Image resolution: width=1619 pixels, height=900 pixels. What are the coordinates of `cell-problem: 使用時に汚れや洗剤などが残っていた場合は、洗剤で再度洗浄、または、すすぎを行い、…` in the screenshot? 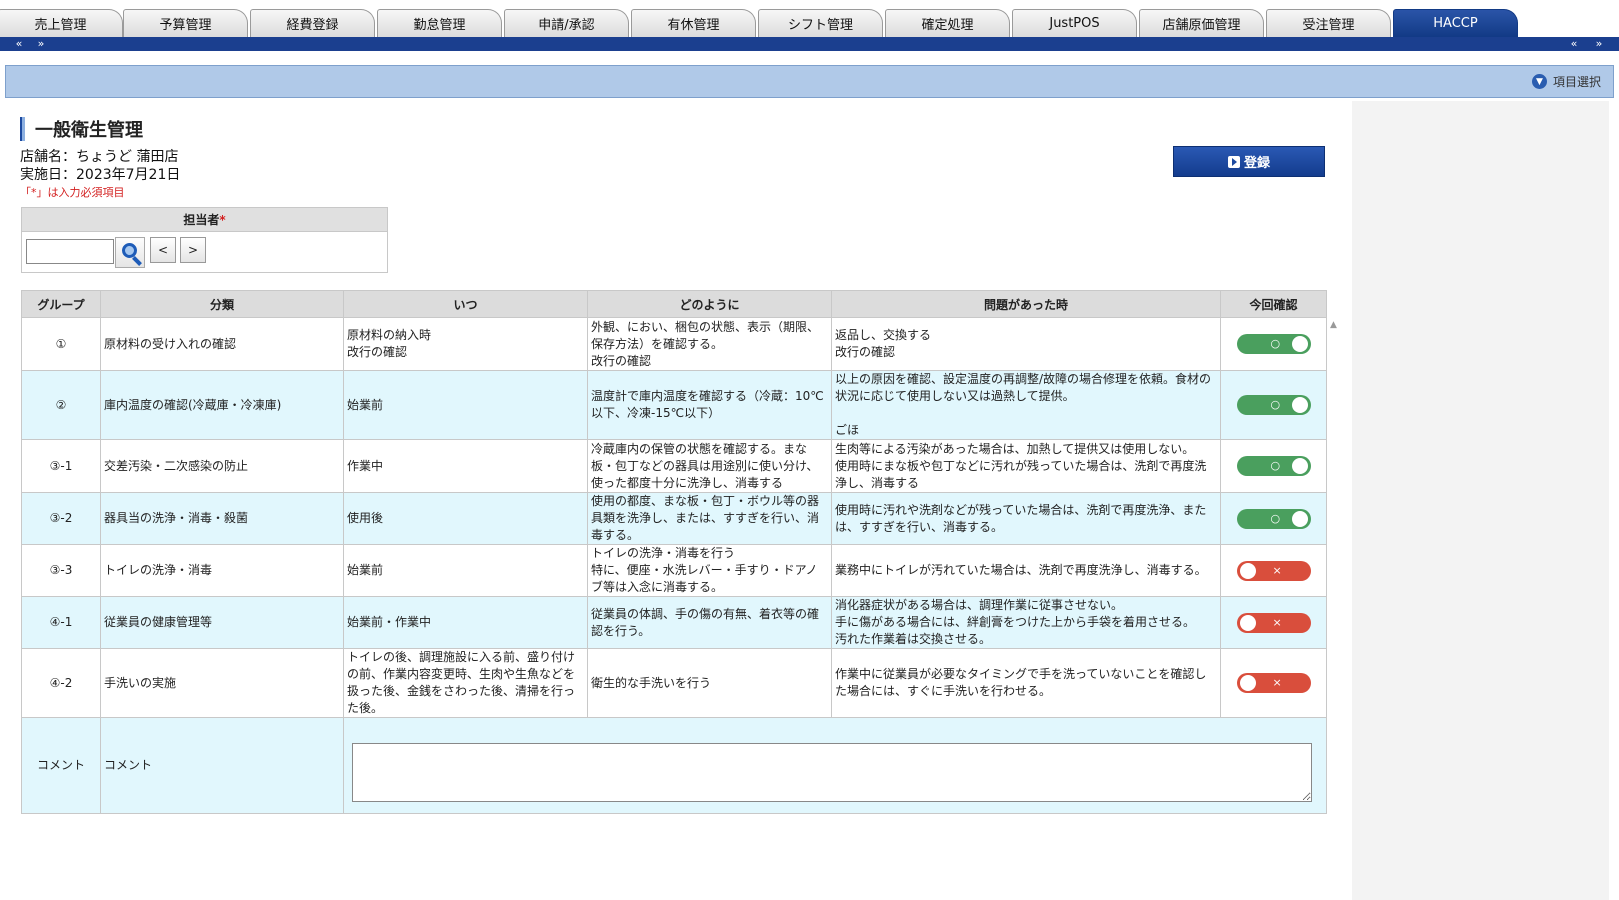 It's located at (1026, 518).